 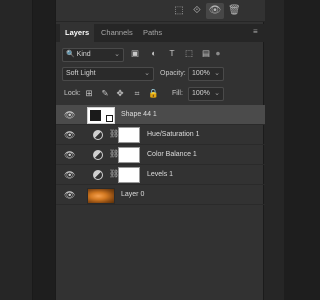 What do you see at coordinates (173, 134) in the screenshot?
I see `layer-name: Hue/Saturation 1` at bounding box center [173, 134].